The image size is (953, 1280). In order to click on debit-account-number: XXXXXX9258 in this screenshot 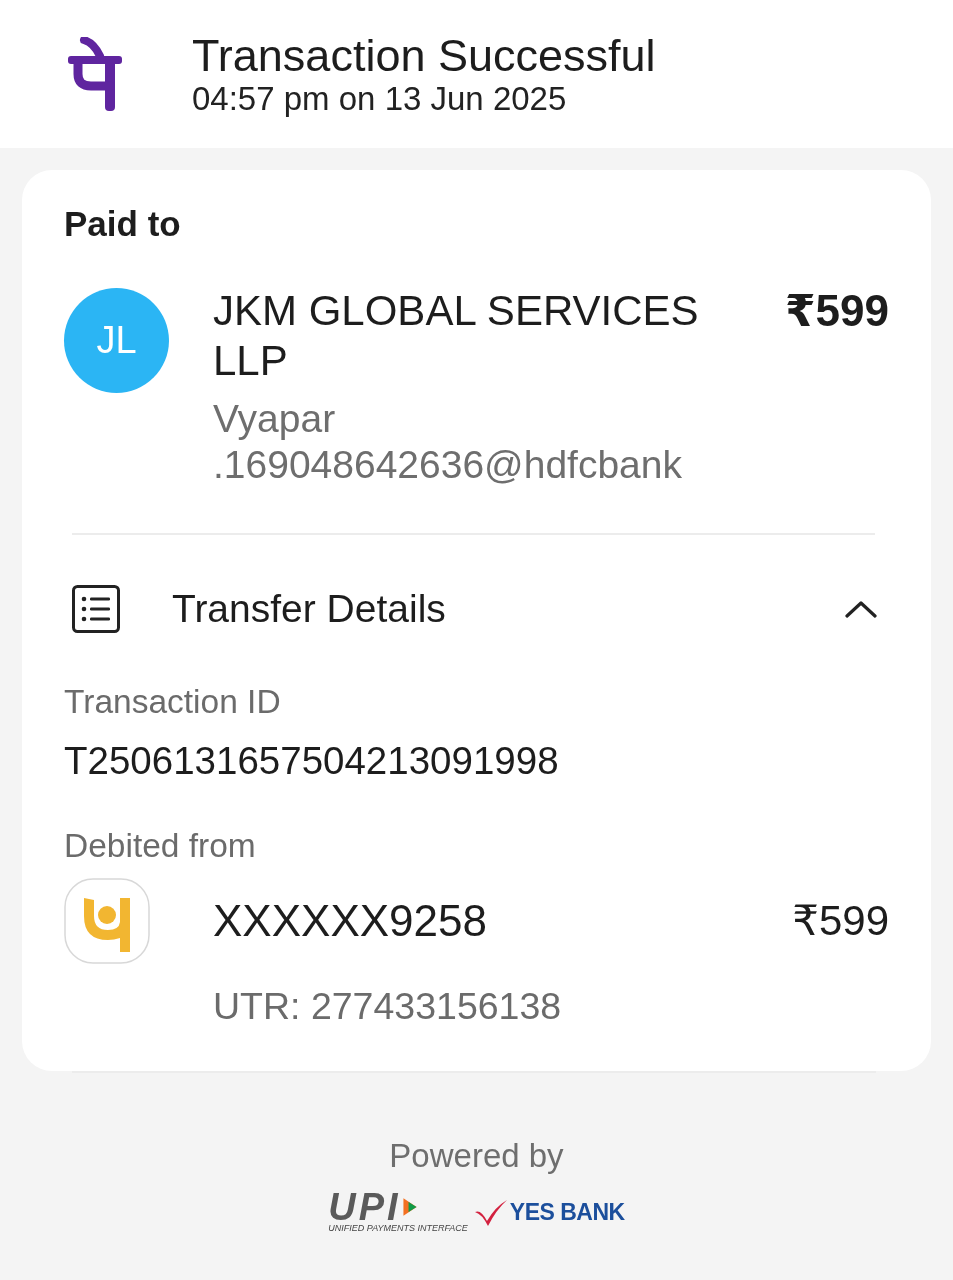, I will do `click(350, 921)`.